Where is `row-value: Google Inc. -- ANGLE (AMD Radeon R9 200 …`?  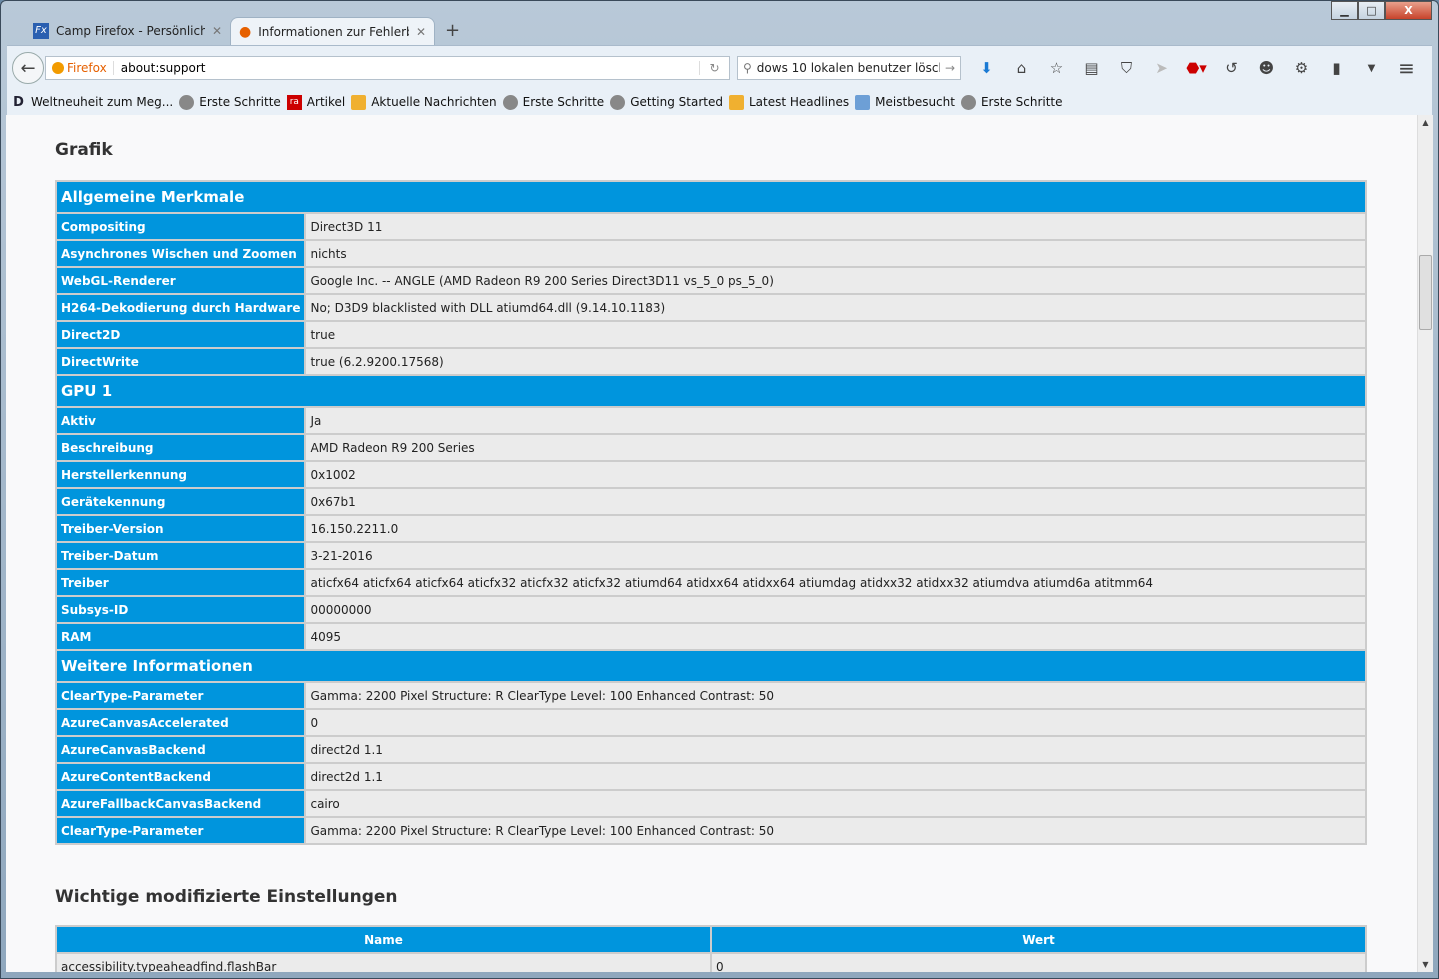
row-value: Google Inc. -- ANGLE (AMD Radeon R9 200 … is located at coordinates (835, 280).